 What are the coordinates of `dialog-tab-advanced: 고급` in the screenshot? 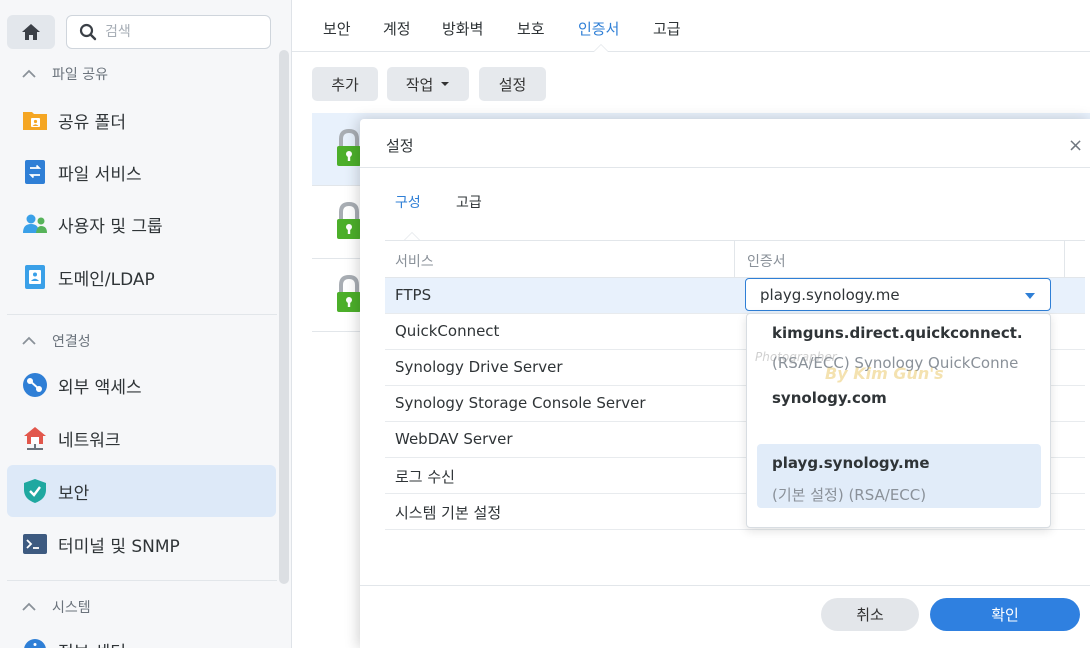 It's located at (469, 202).